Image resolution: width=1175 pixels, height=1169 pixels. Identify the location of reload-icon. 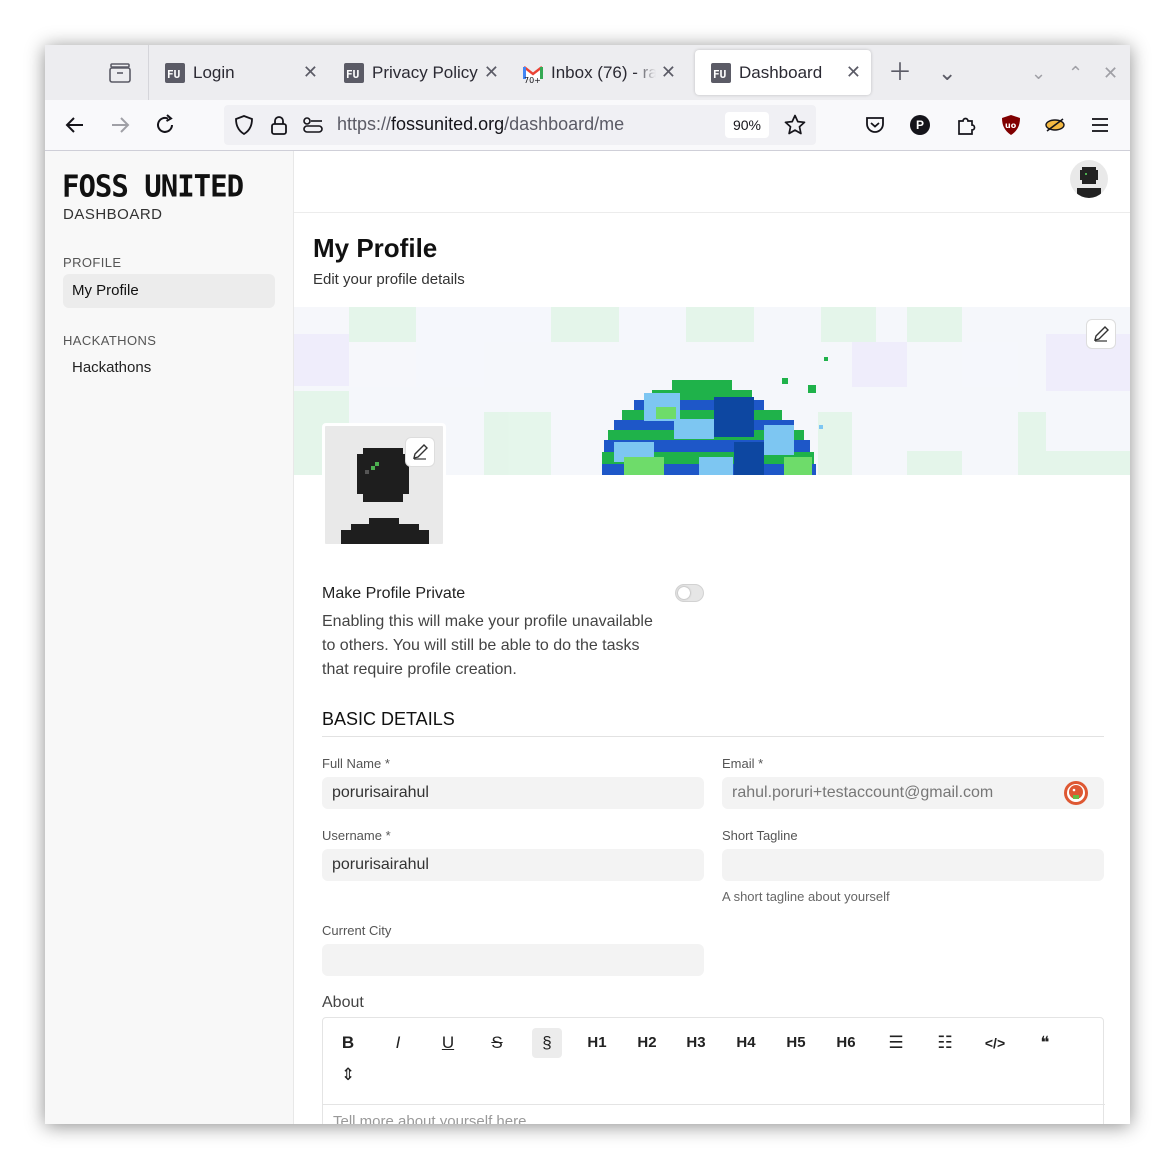
(165, 125).